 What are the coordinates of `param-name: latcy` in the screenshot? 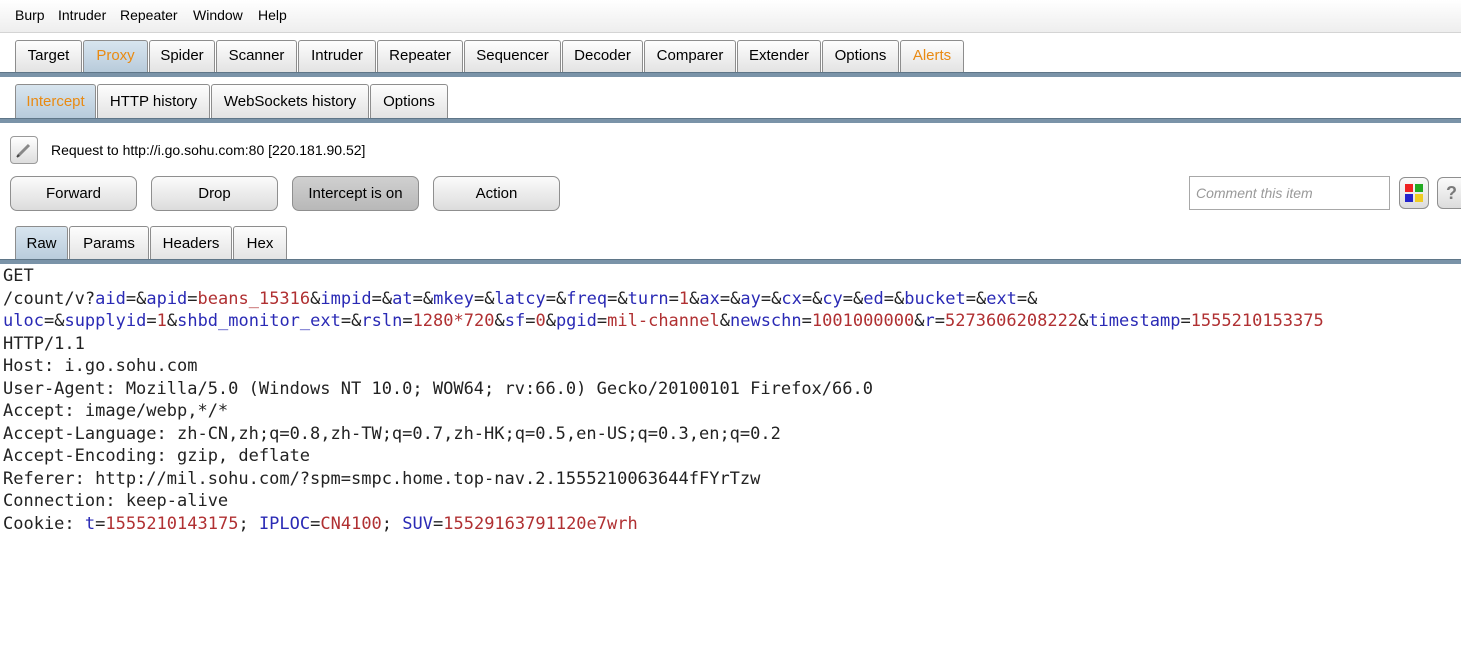 It's located at (520, 298).